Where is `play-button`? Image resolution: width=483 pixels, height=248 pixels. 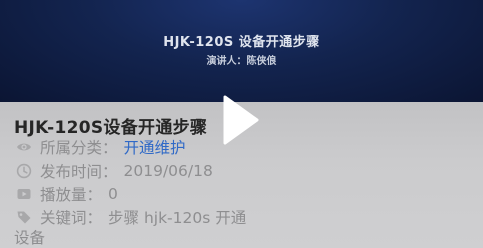
play-button is located at coordinates (241, 120).